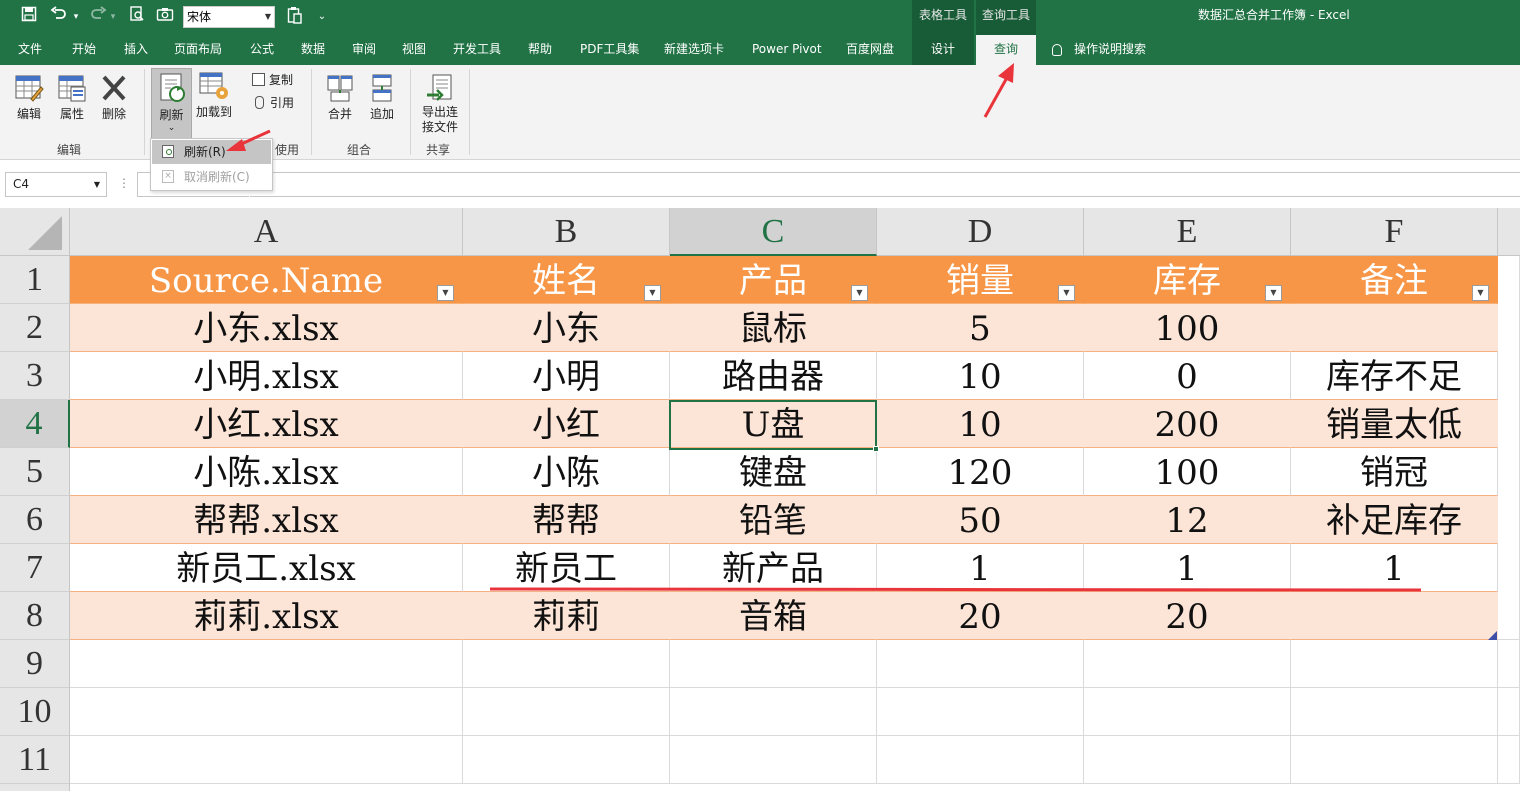 The image size is (1520, 791). What do you see at coordinates (980, 424) in the screenshot?
I see `table-cell: 10` at bounding box center [980, 424].